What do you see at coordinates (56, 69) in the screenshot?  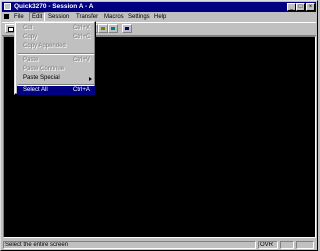 I see `menu-item-paste-continue: Paste Continue` at bounding box center [56, 69].